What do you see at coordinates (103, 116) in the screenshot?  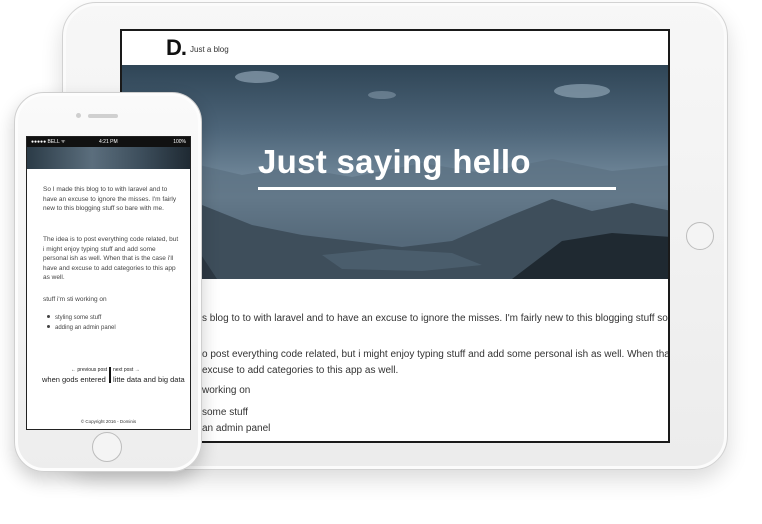 I see `phone-speaker` at bounding box center [103, 116].